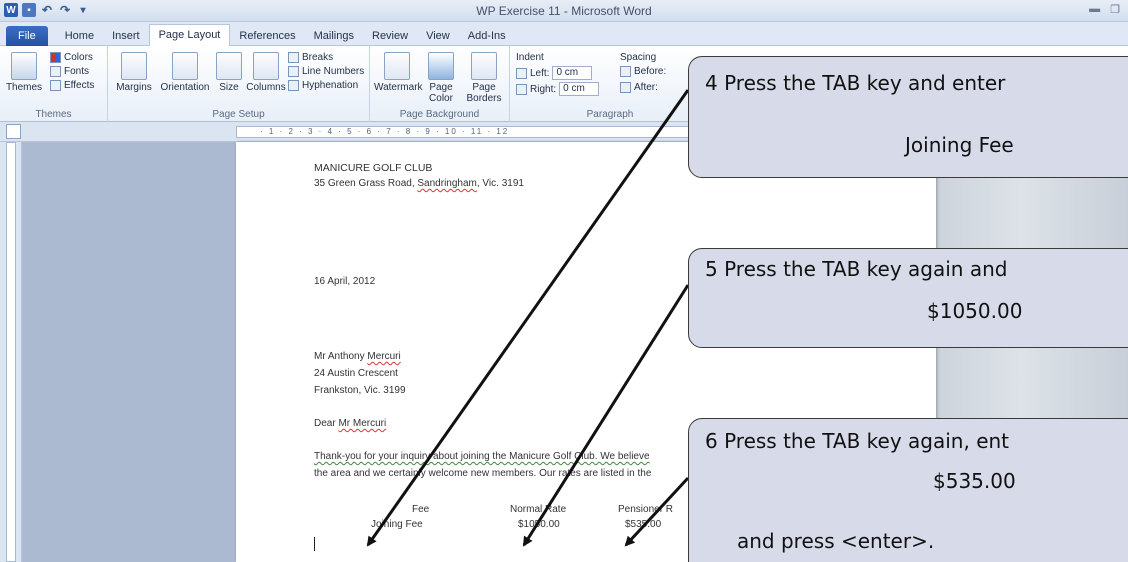  What do you see at coordinates (484, 66) in the screenshot?
I see `page-borders-icon` at bounding box center [484, 66].